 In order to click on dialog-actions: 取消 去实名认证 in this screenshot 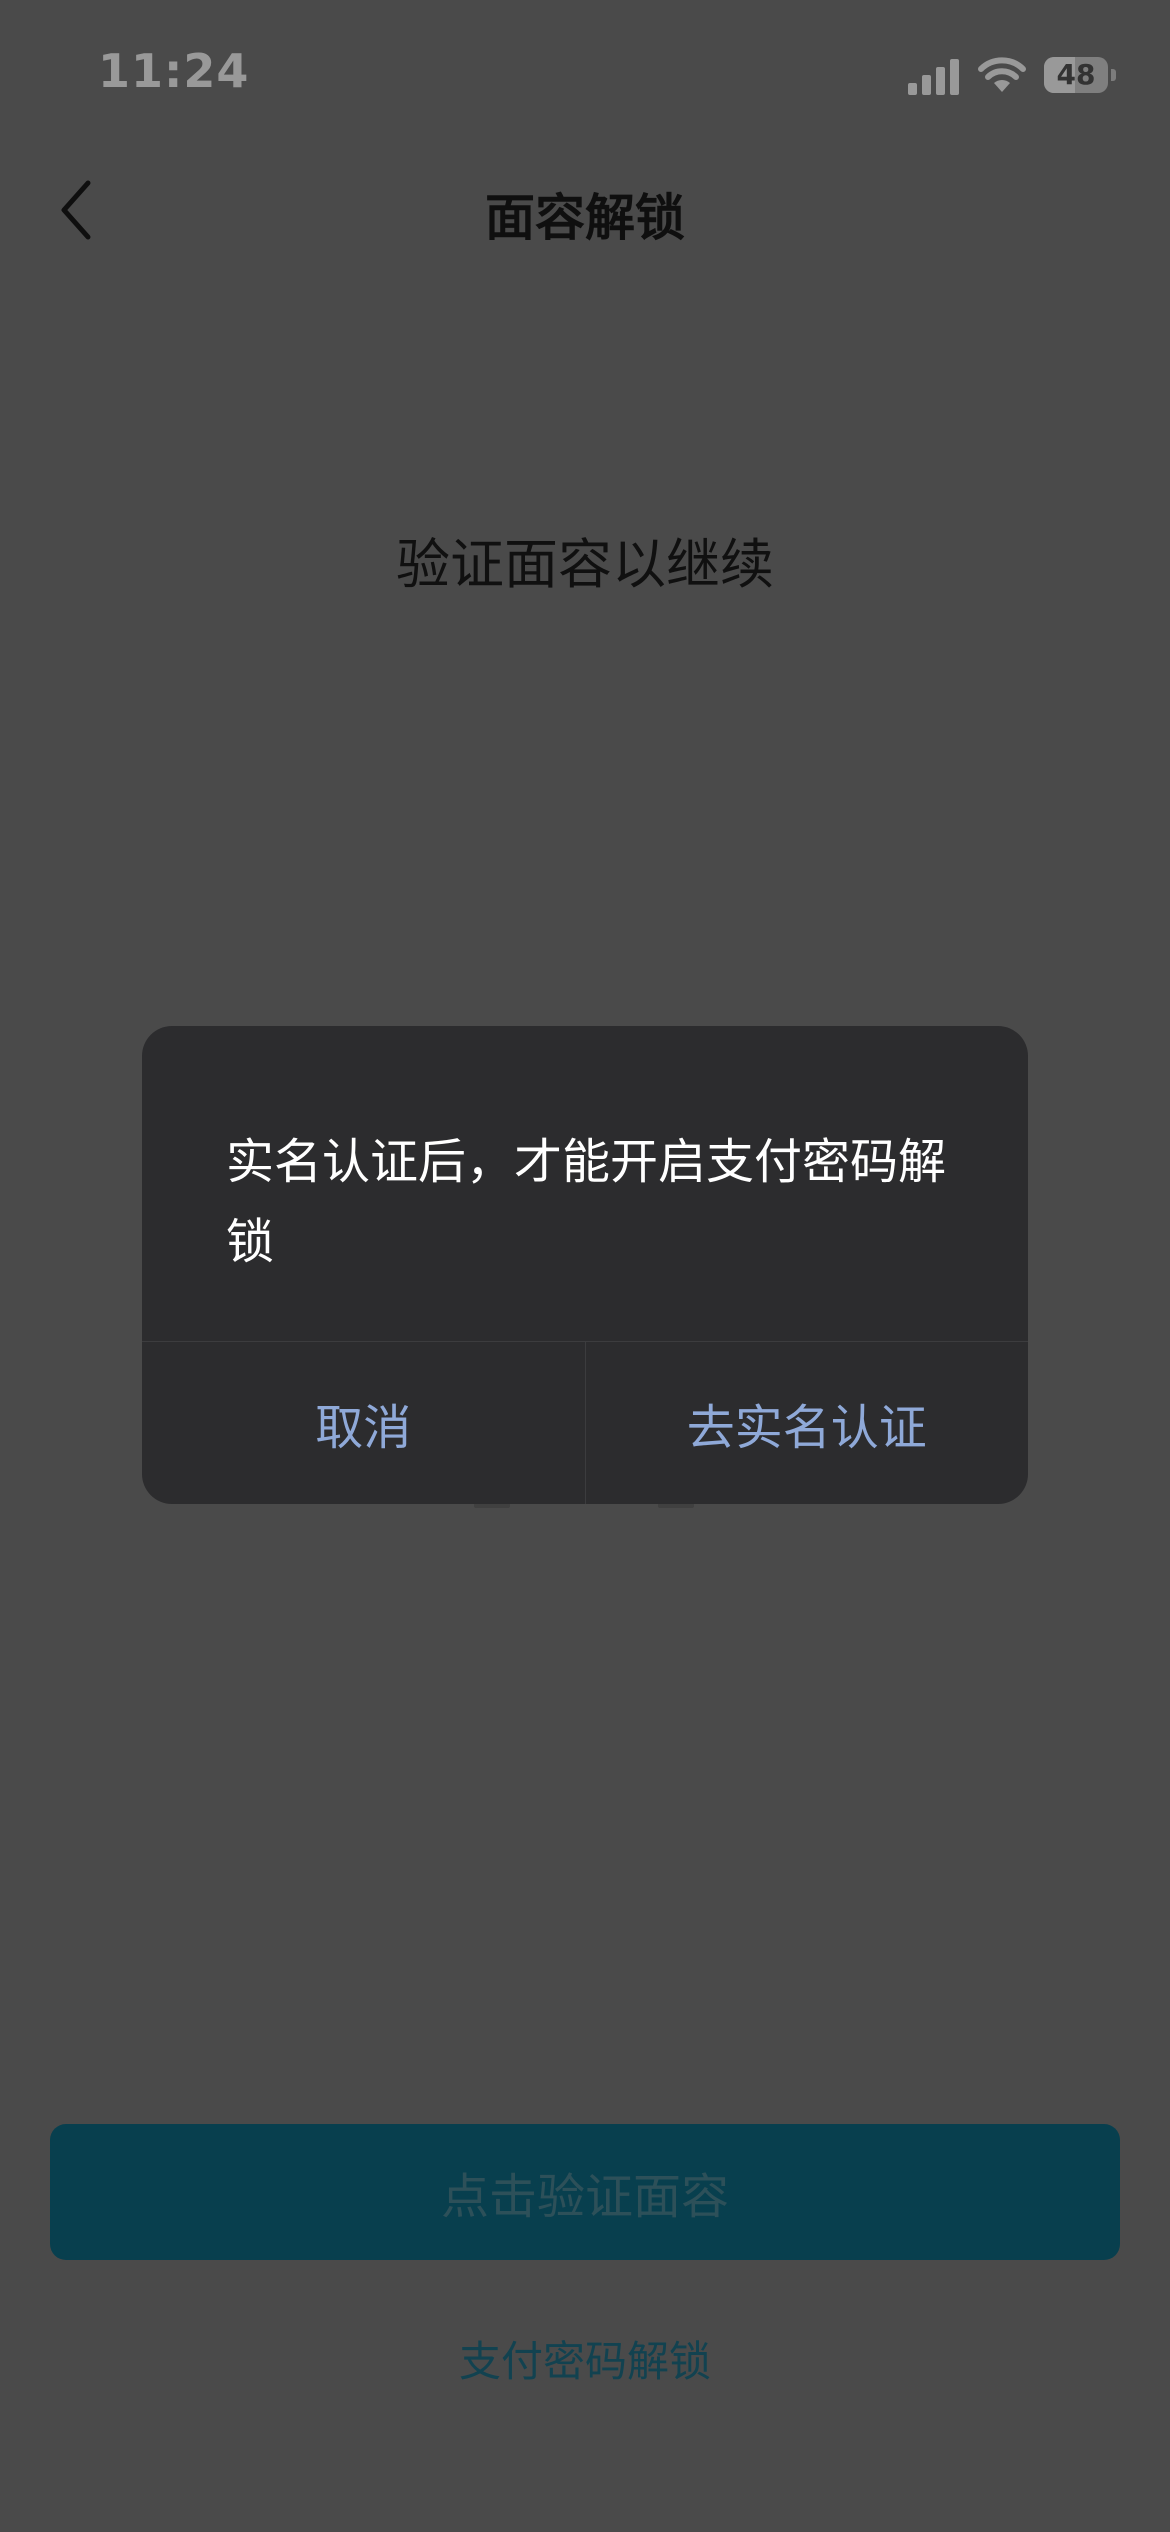, I will do `click(585, 1422)`.